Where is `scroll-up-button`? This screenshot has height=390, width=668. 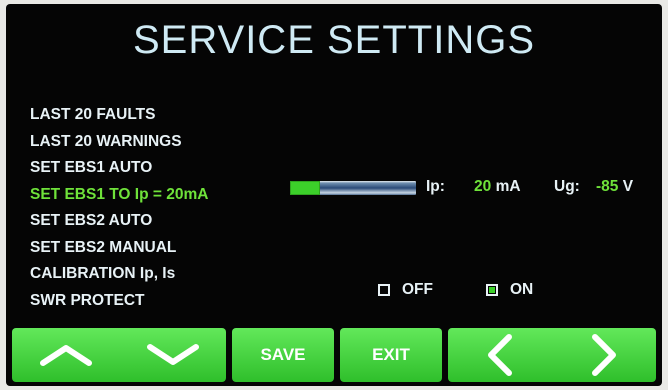
scroll-up-button is located at coordinates (66, 355).